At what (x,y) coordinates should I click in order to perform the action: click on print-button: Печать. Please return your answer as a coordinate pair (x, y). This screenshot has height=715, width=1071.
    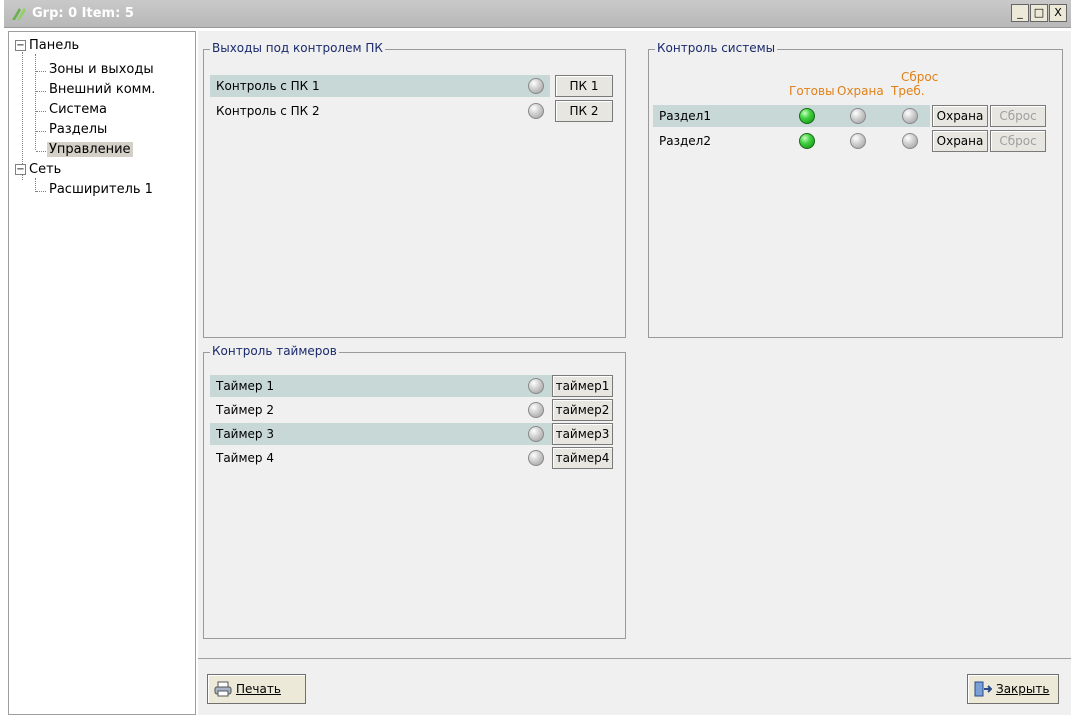
    Looking at the image, I should click on (256, 689).